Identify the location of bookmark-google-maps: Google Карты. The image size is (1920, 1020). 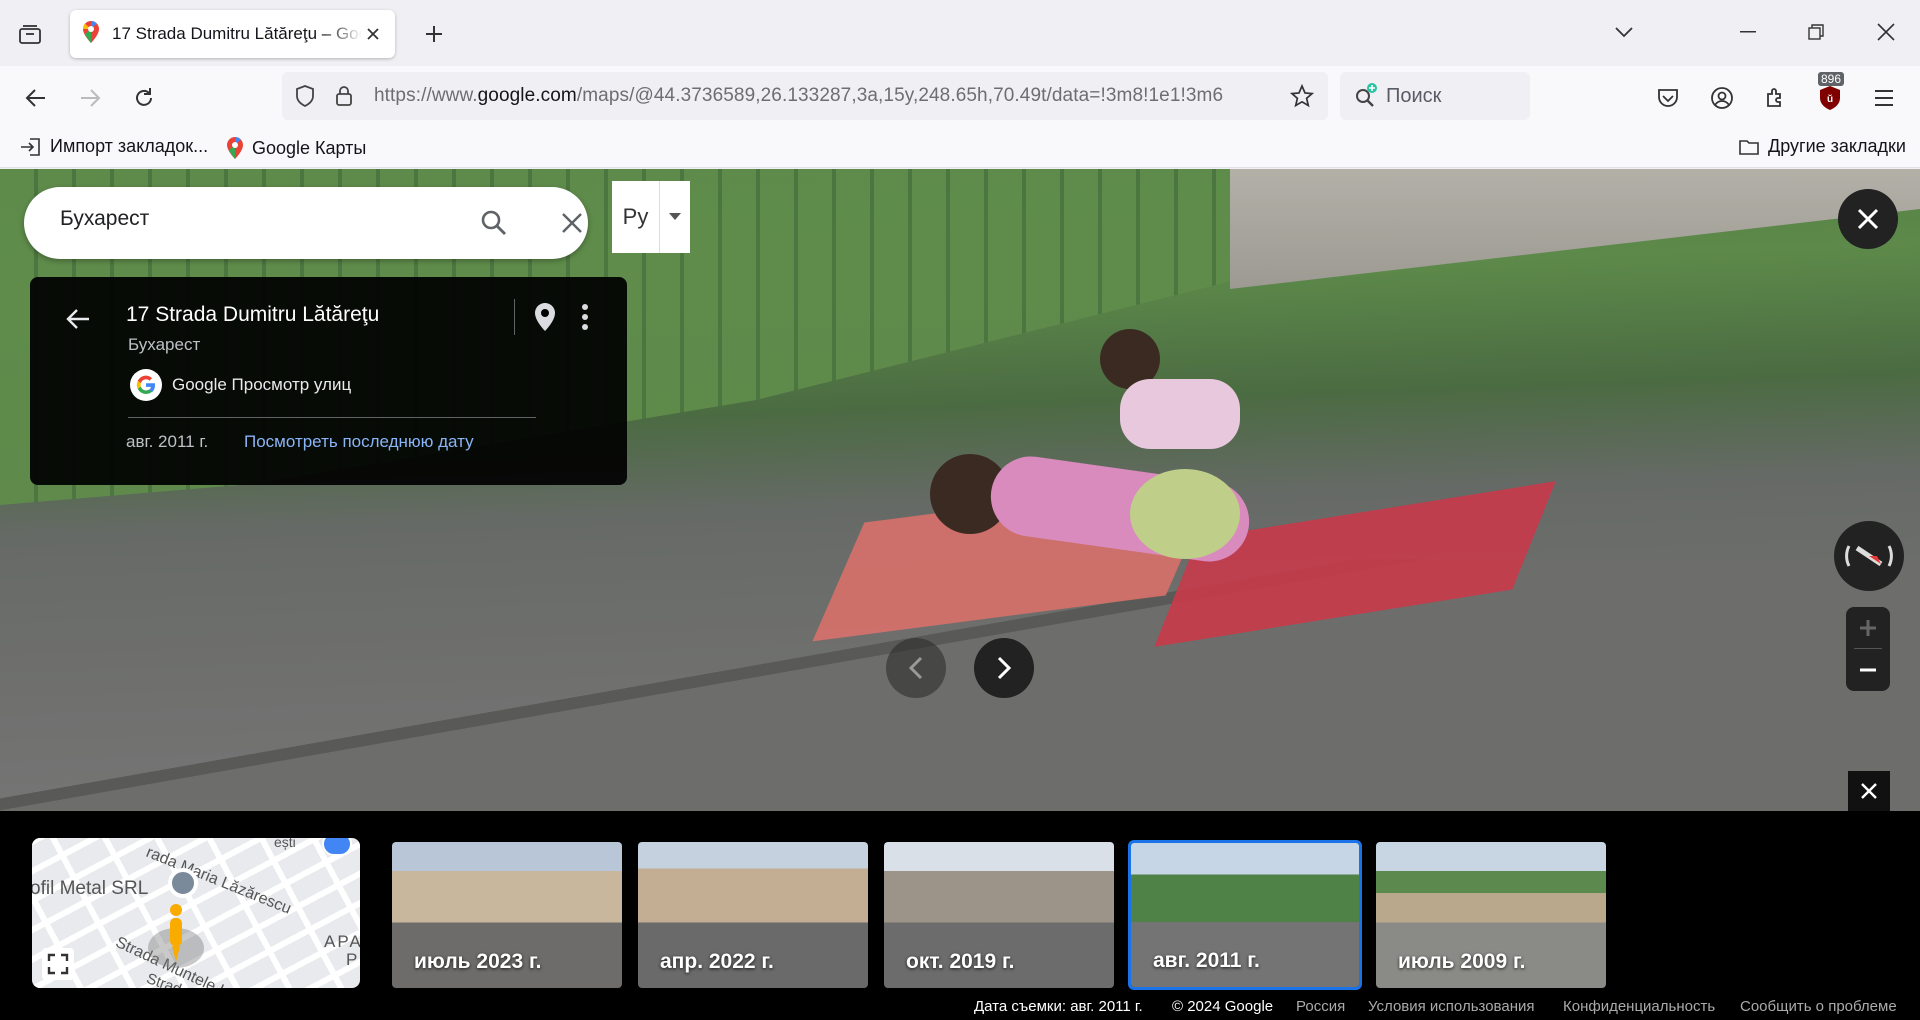
(296, 148).